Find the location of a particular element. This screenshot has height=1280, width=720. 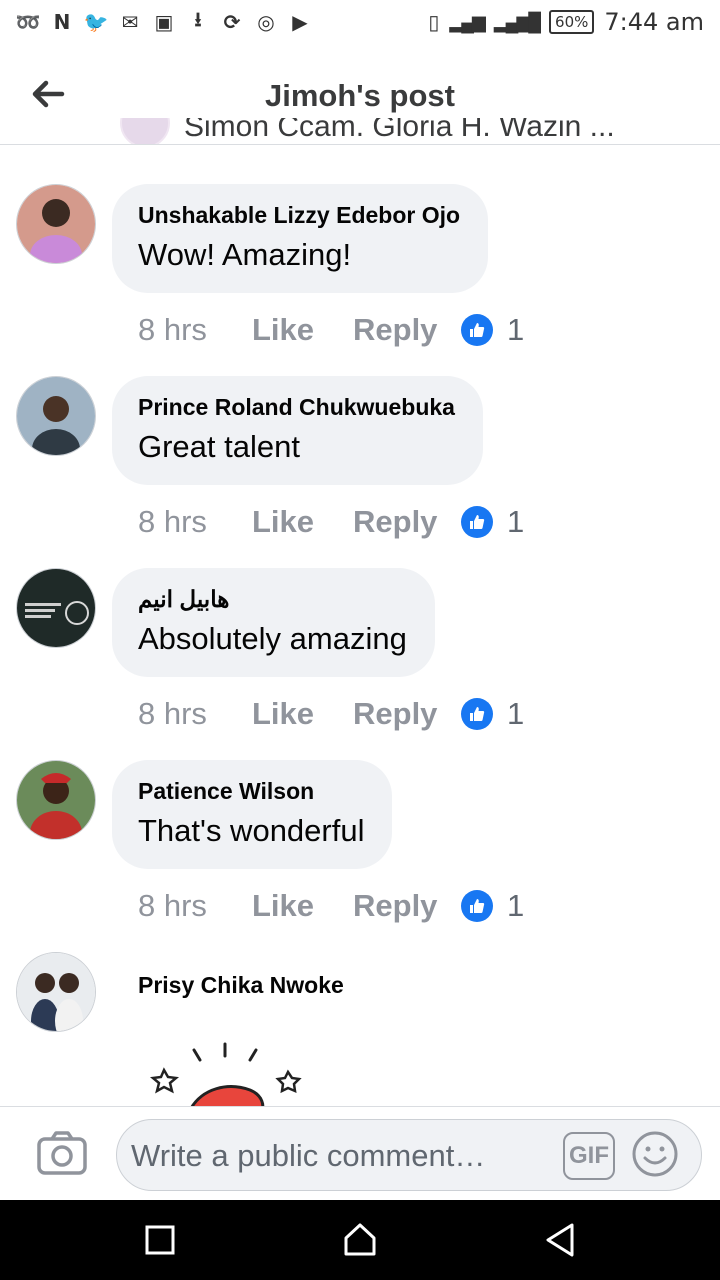

n-icon: N is located at coordinates (62, 22).